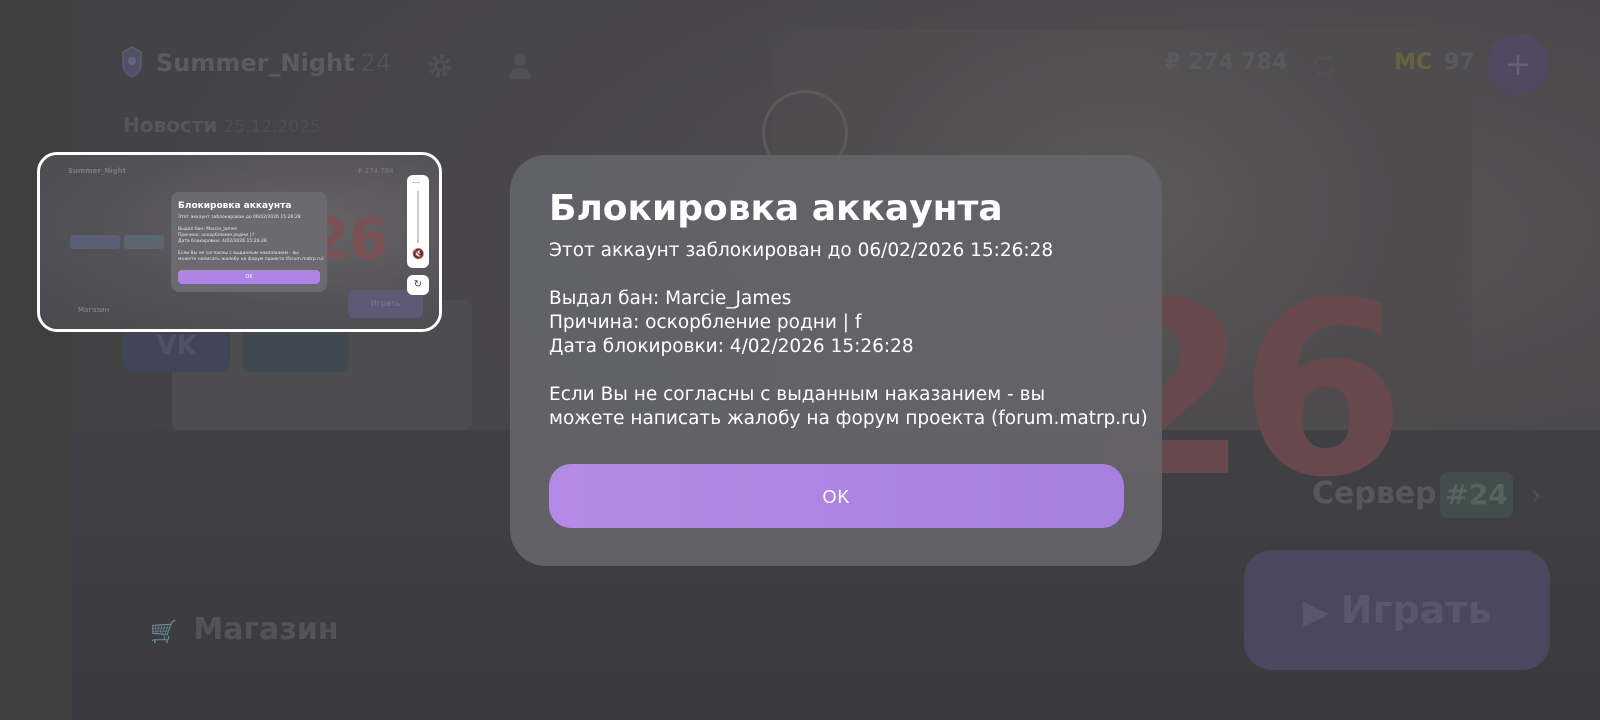  I want to click on thumbnail-server-name: Summer_Night, so click(97, 171).